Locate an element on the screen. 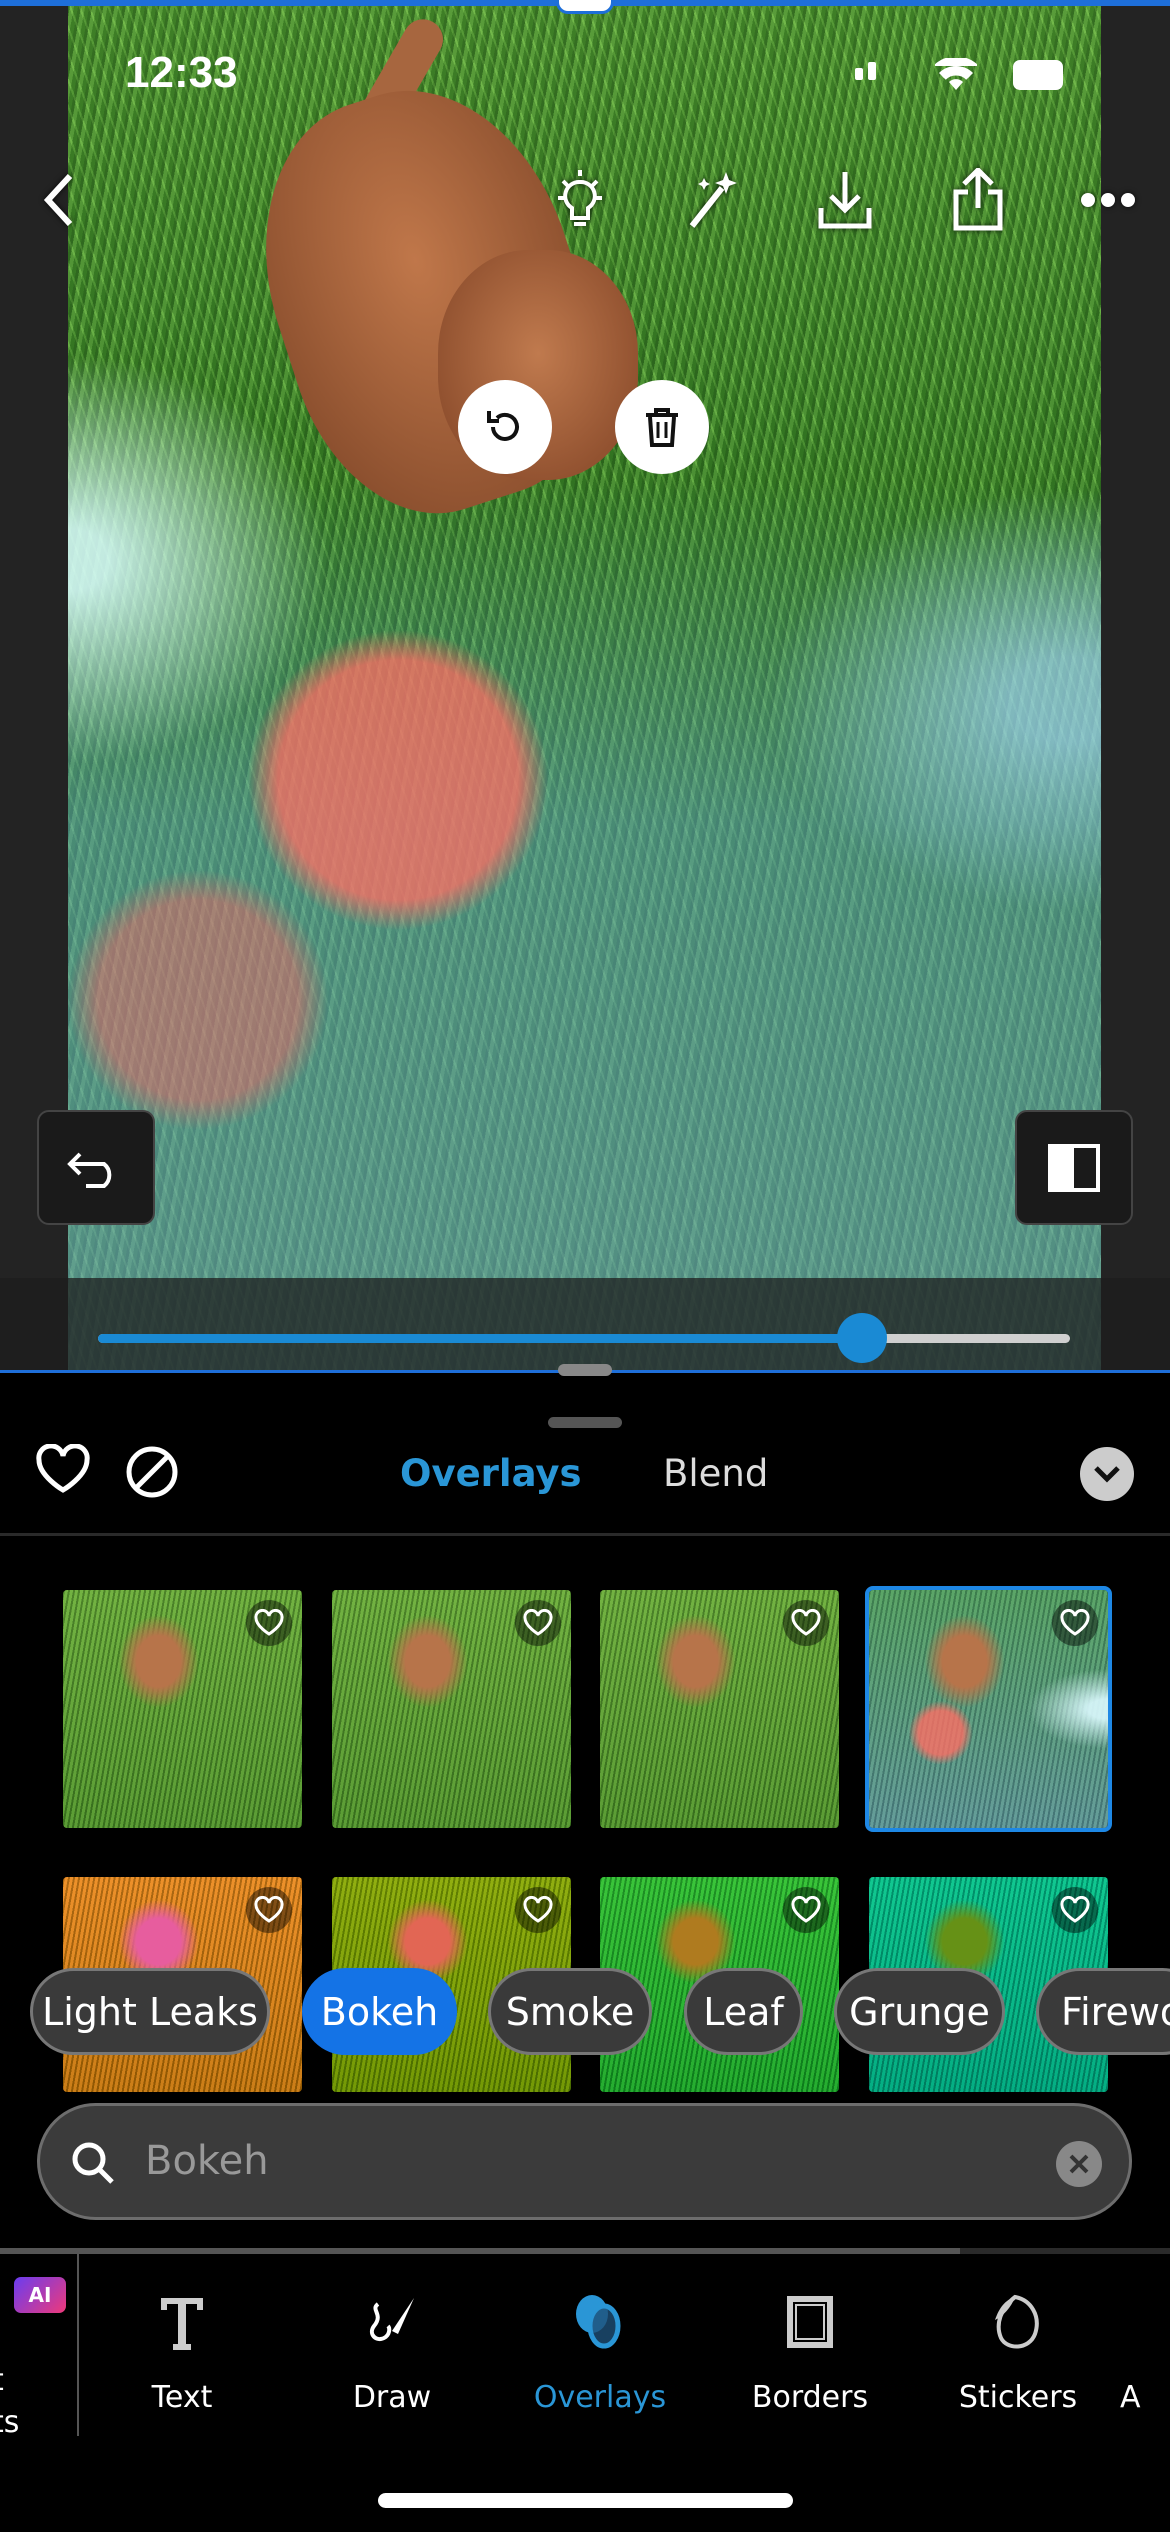 This screenshot has width=1170, height=2532. collapse-panel-button is located at coordinates (1107, 1474).